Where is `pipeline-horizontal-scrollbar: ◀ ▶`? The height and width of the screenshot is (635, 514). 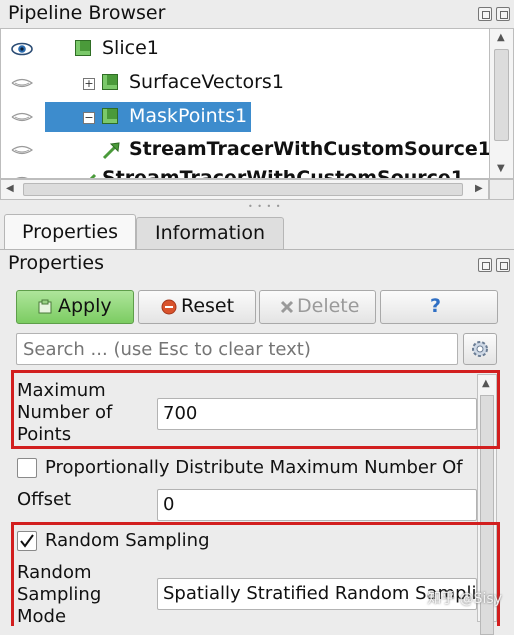 pipeline-horizontal-scrollbar: ◀ ▶ is located at coordinates (244, 189).